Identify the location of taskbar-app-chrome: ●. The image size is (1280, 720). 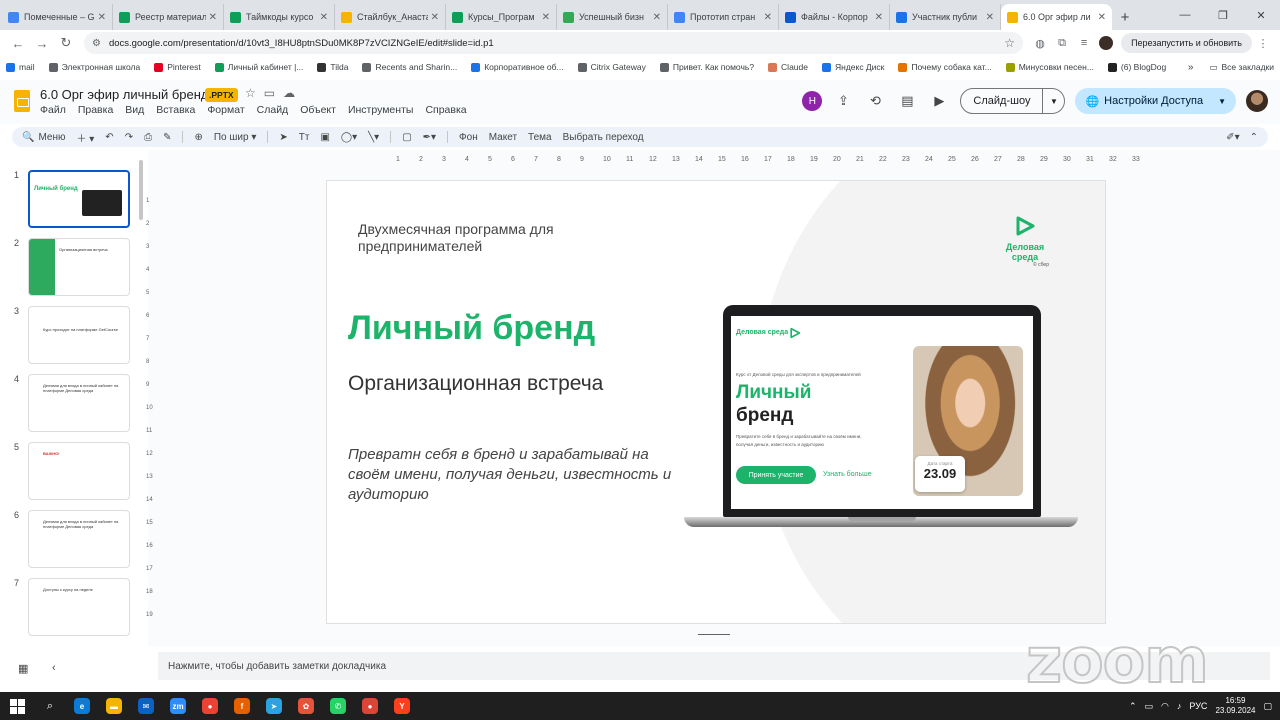
(210, 706).